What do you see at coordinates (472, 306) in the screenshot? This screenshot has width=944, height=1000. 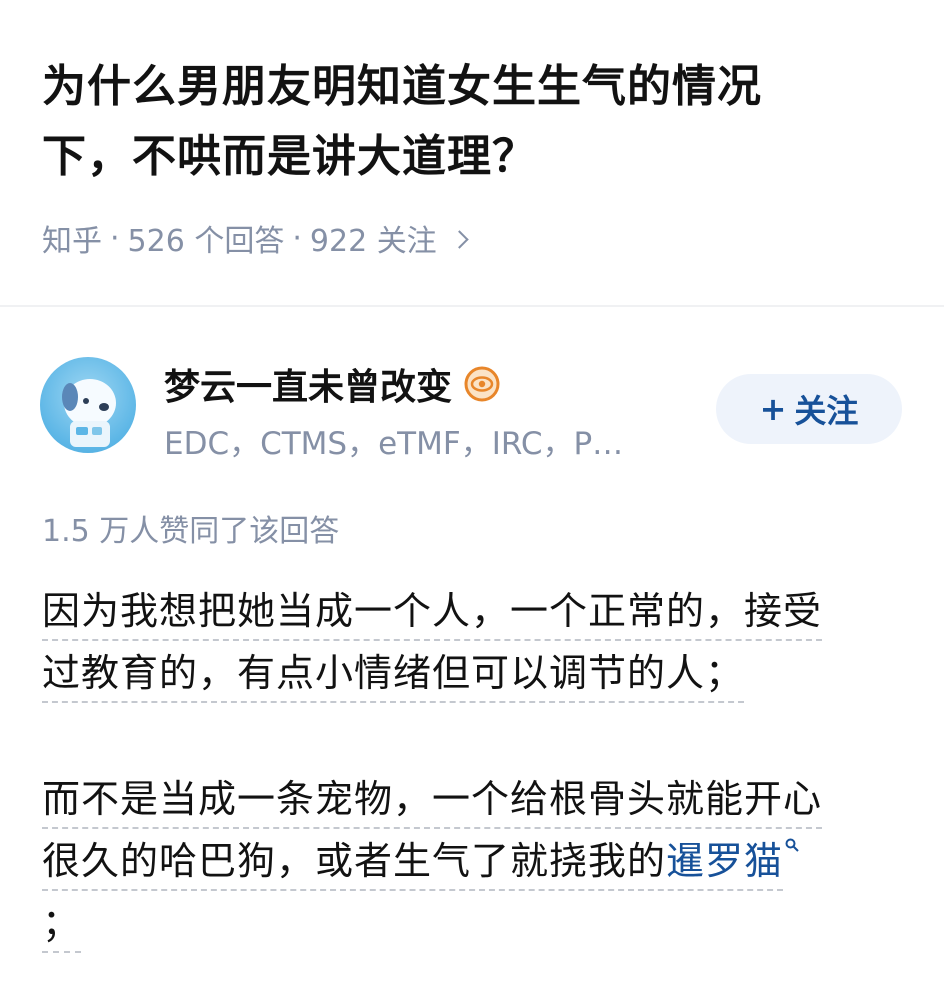 I see `section-divider` at bounding box center [472, 306].